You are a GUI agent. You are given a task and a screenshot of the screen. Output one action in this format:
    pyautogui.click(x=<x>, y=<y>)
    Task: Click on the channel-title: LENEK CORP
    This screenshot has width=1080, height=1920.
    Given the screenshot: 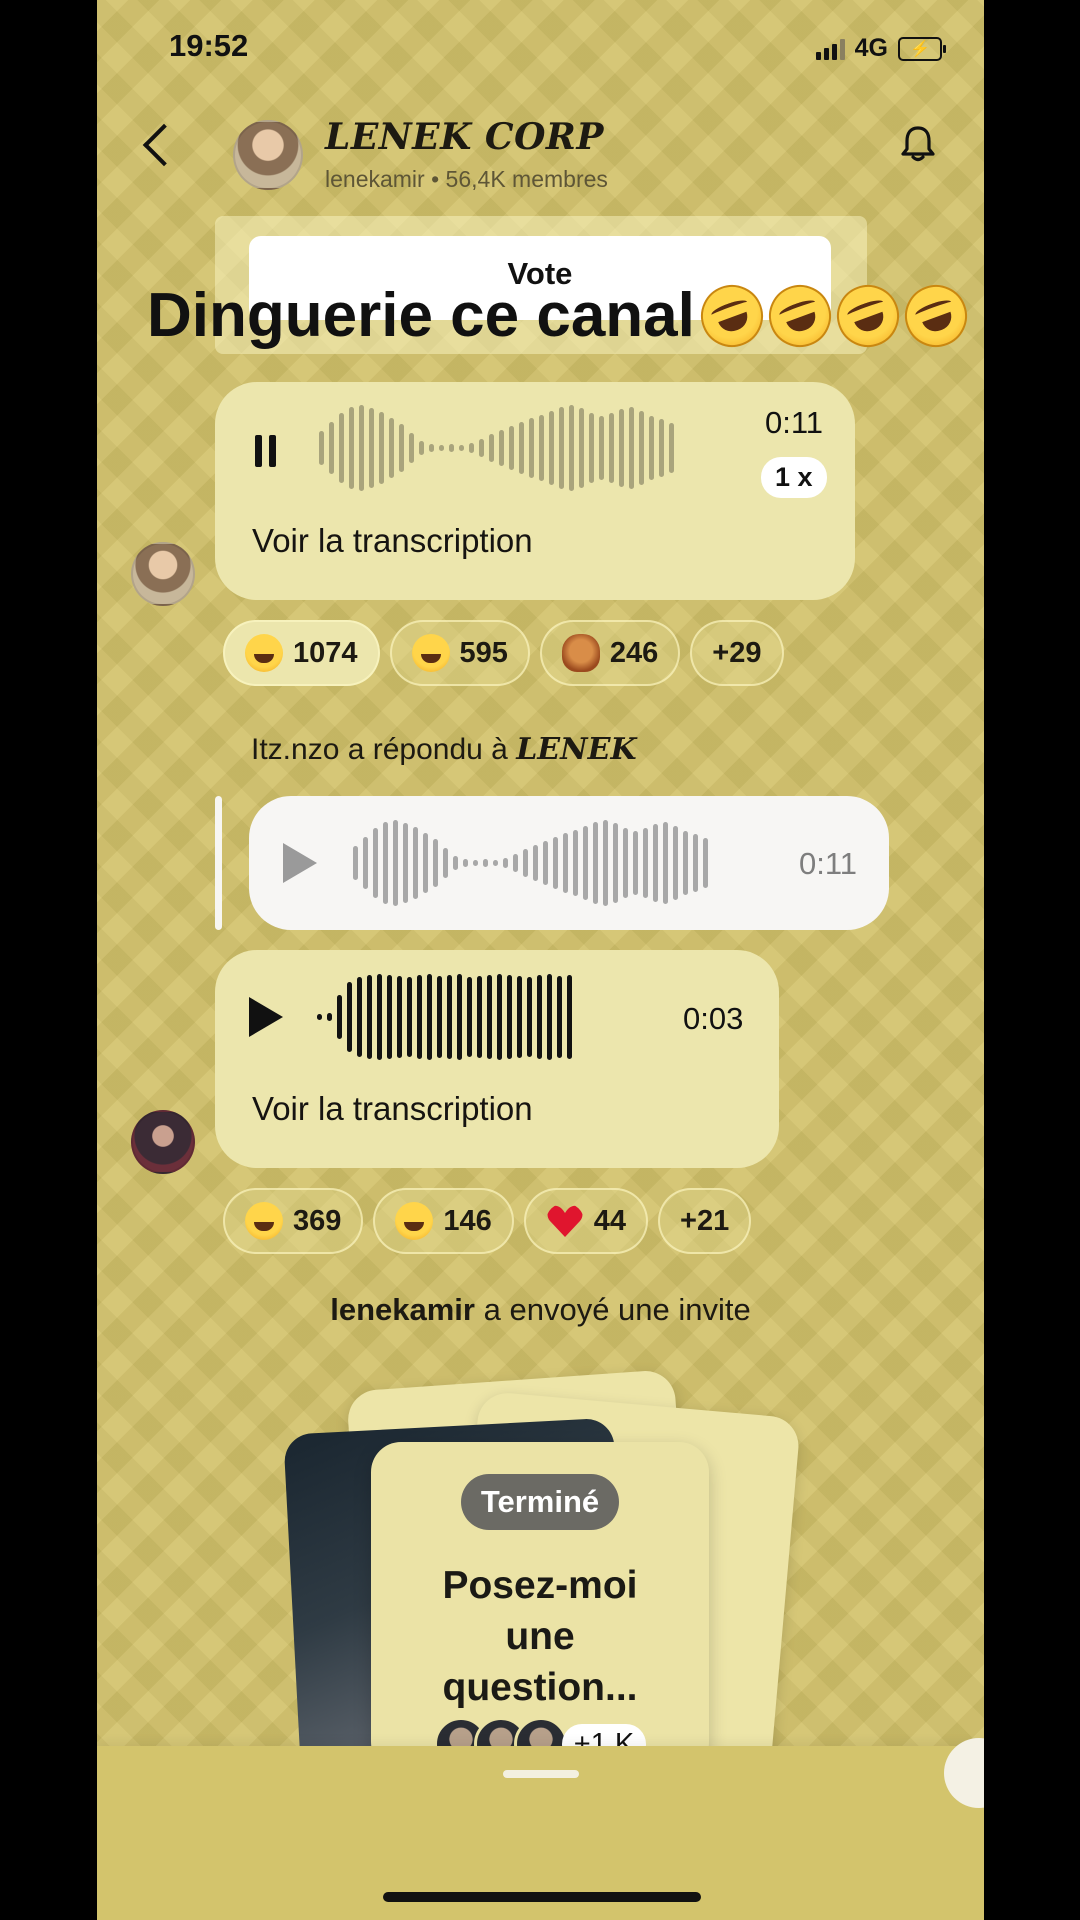 What is the action you would take?
    pyautogui.click(x=464, y=137)
    